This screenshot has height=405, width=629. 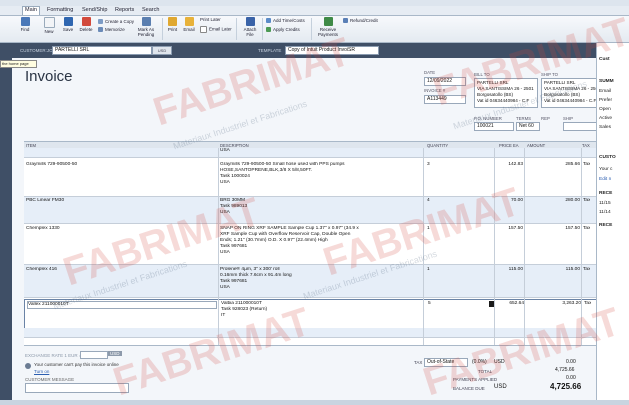 I want to click on item-select: Vallex 211000010T, so click(x=122, y=305).